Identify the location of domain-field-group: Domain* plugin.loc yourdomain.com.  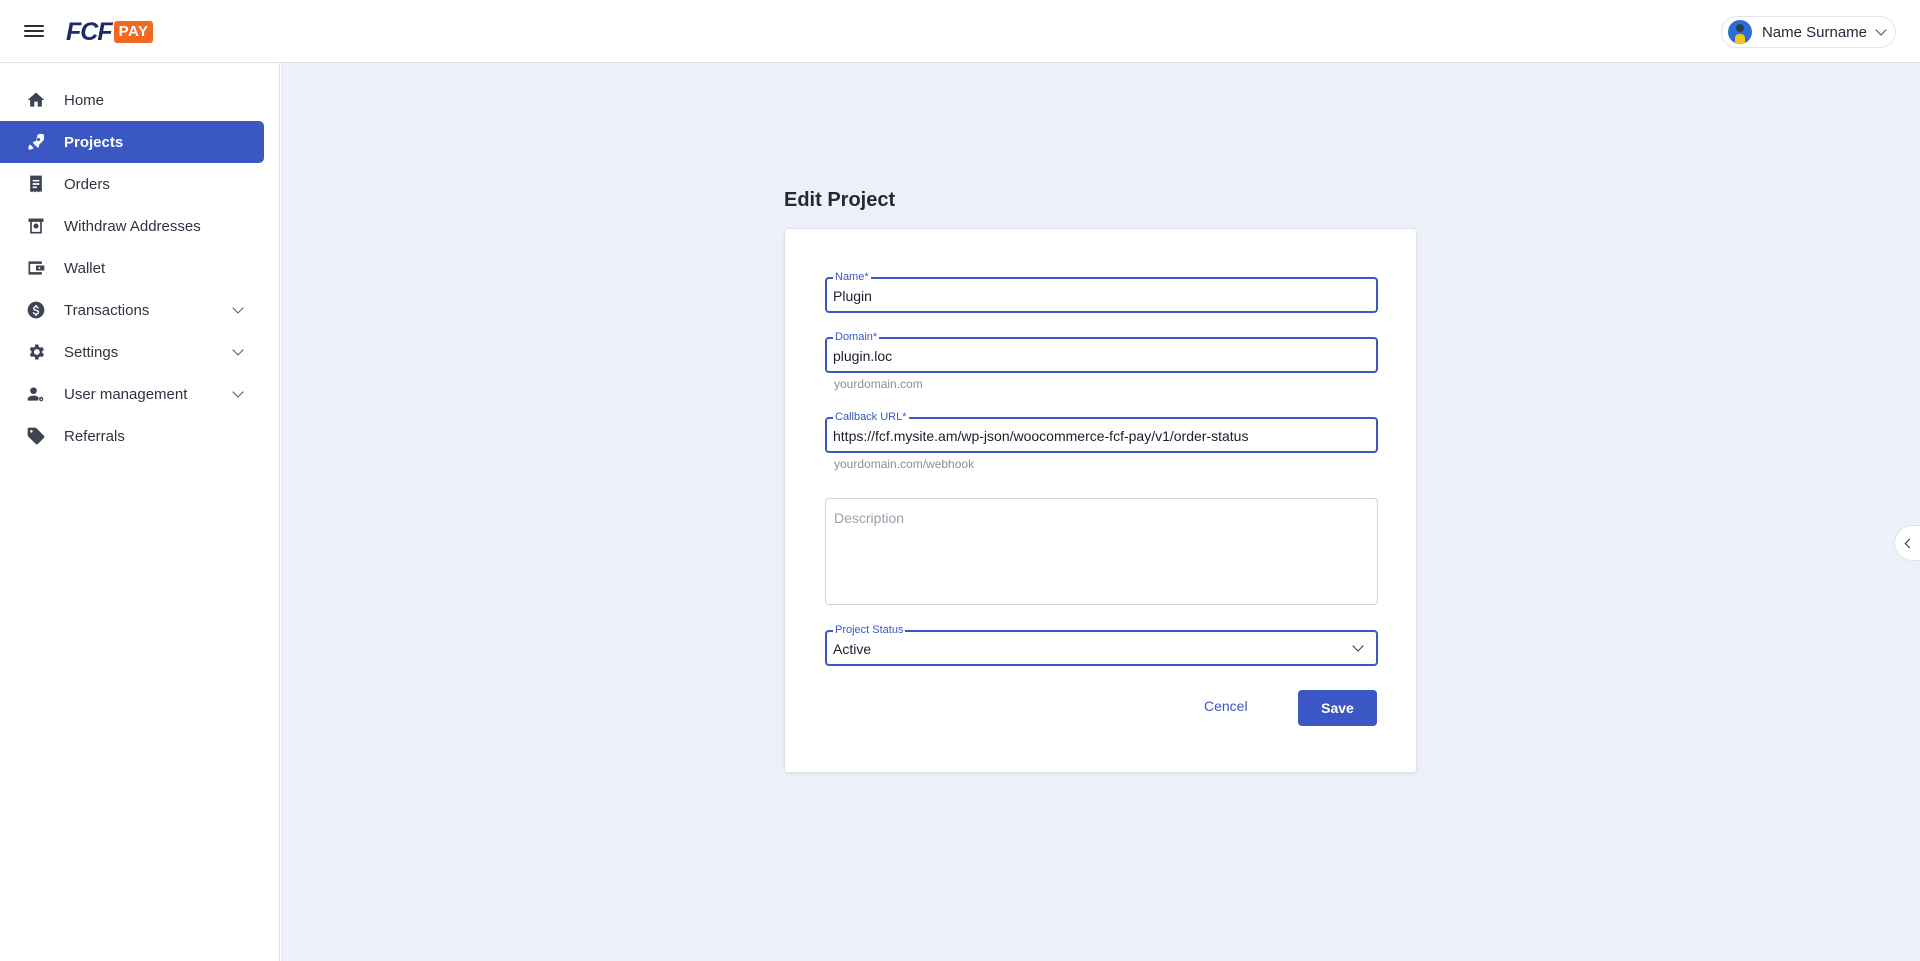
(1101, 361).